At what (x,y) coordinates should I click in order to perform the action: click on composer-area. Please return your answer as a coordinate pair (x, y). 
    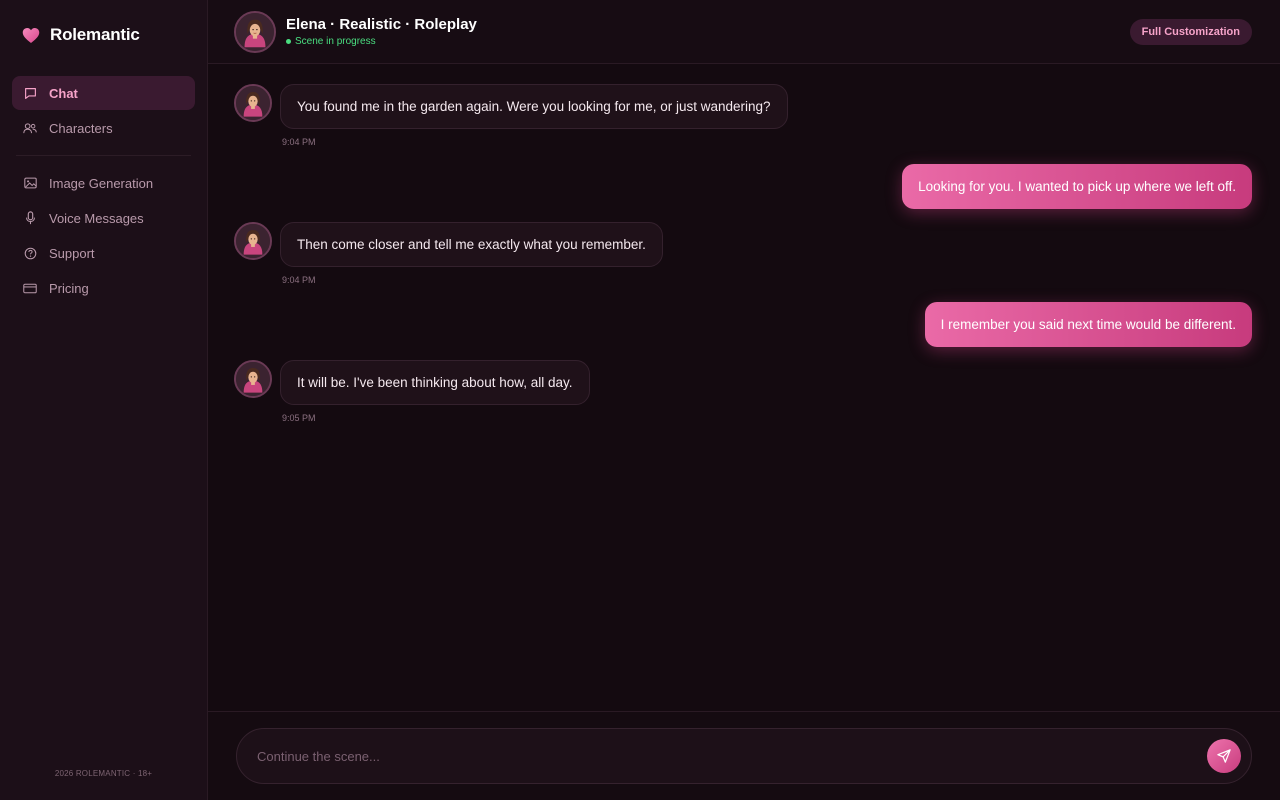
    Looking at the image, I should click on (744, 755).